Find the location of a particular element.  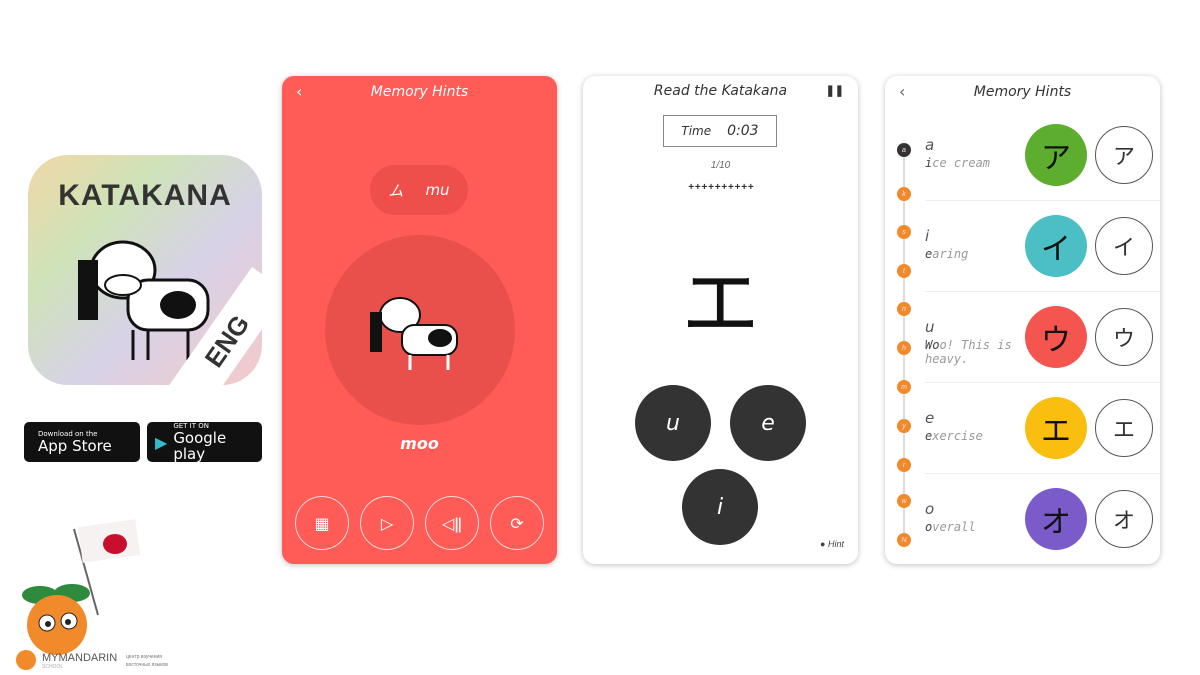

hint-picture-icon: エ is located at coordinates (1056, 428).